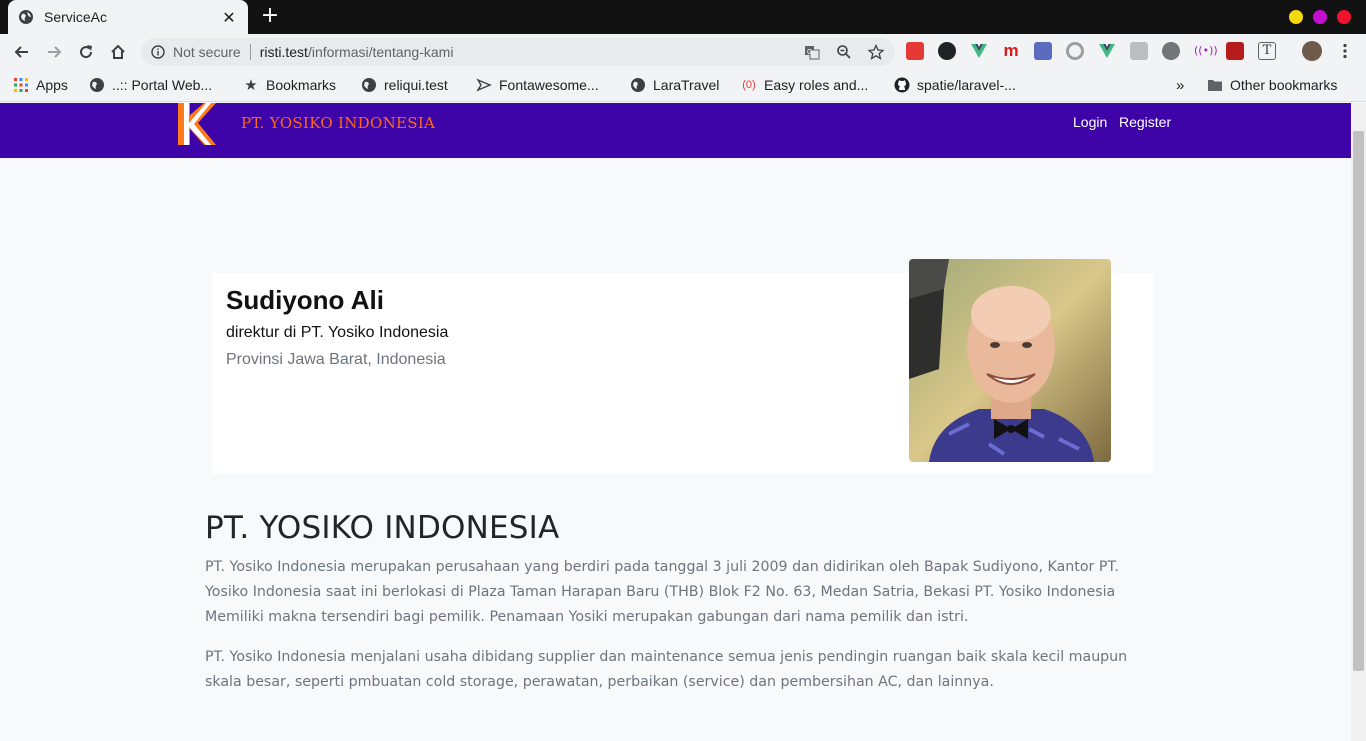 This screenshot has height=741, width=1366. What do you see at coordinates (21, 85) in the screenshot?
I see `apps-grid-icon` at bounding box center [21, 85].